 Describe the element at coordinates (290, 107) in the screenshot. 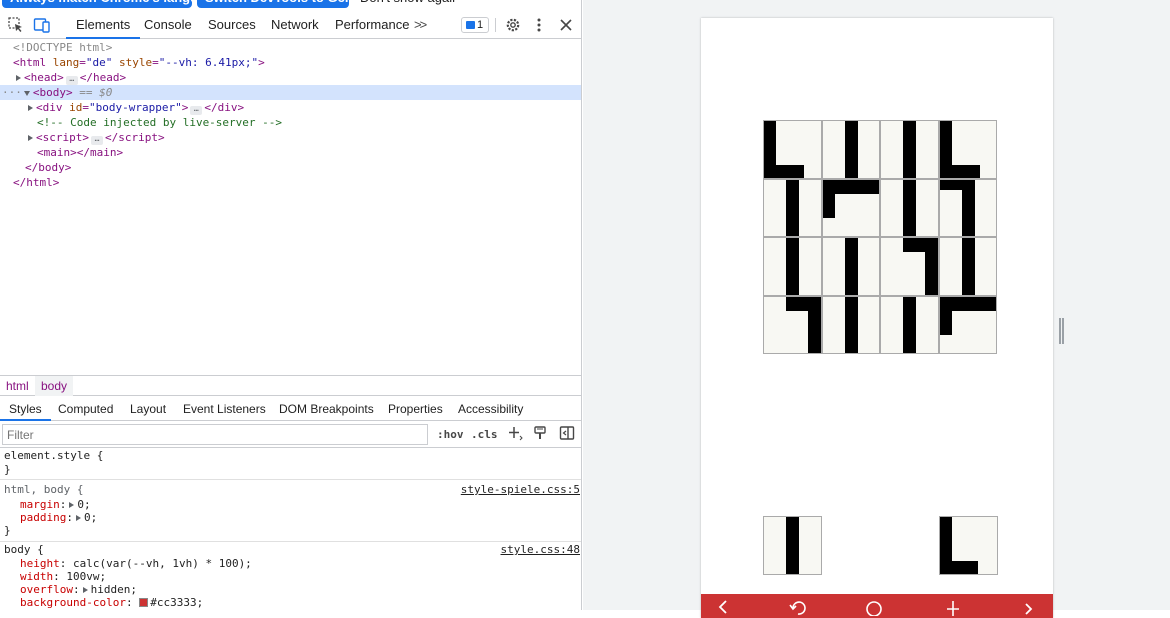

I see `tree-div-wrapper: <div id="body-wrapper">… </div>` at that location.